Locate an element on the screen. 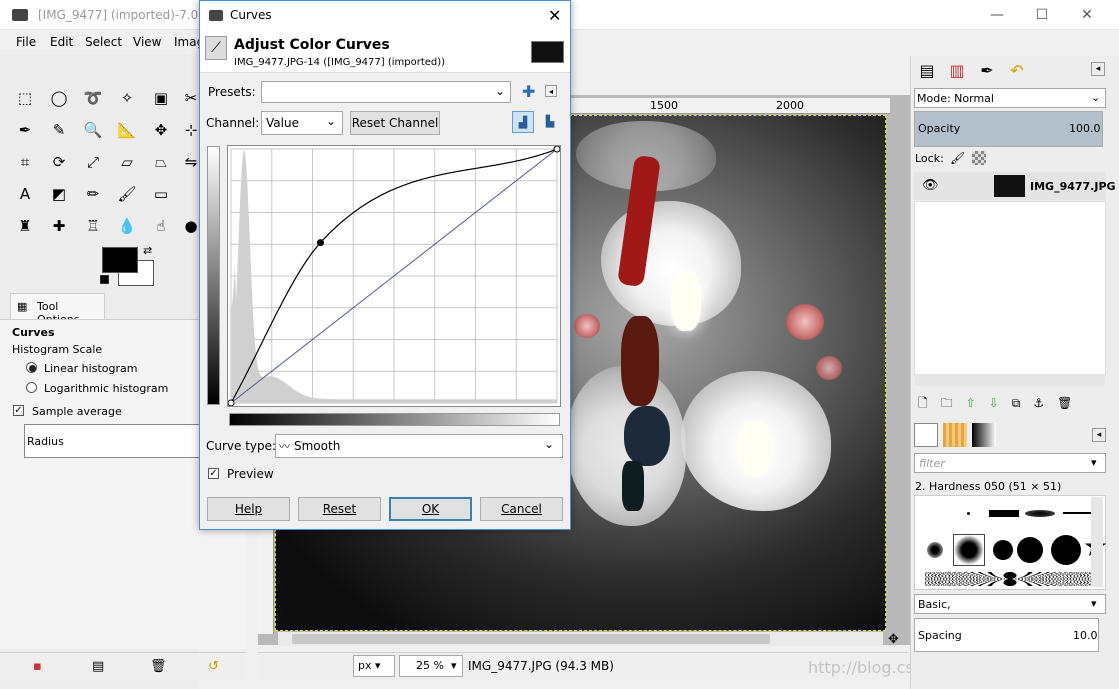 The height and width of the screenshot is (689, 1119). anchor-icon: ⚓ is located at coordinates (1045, 403).